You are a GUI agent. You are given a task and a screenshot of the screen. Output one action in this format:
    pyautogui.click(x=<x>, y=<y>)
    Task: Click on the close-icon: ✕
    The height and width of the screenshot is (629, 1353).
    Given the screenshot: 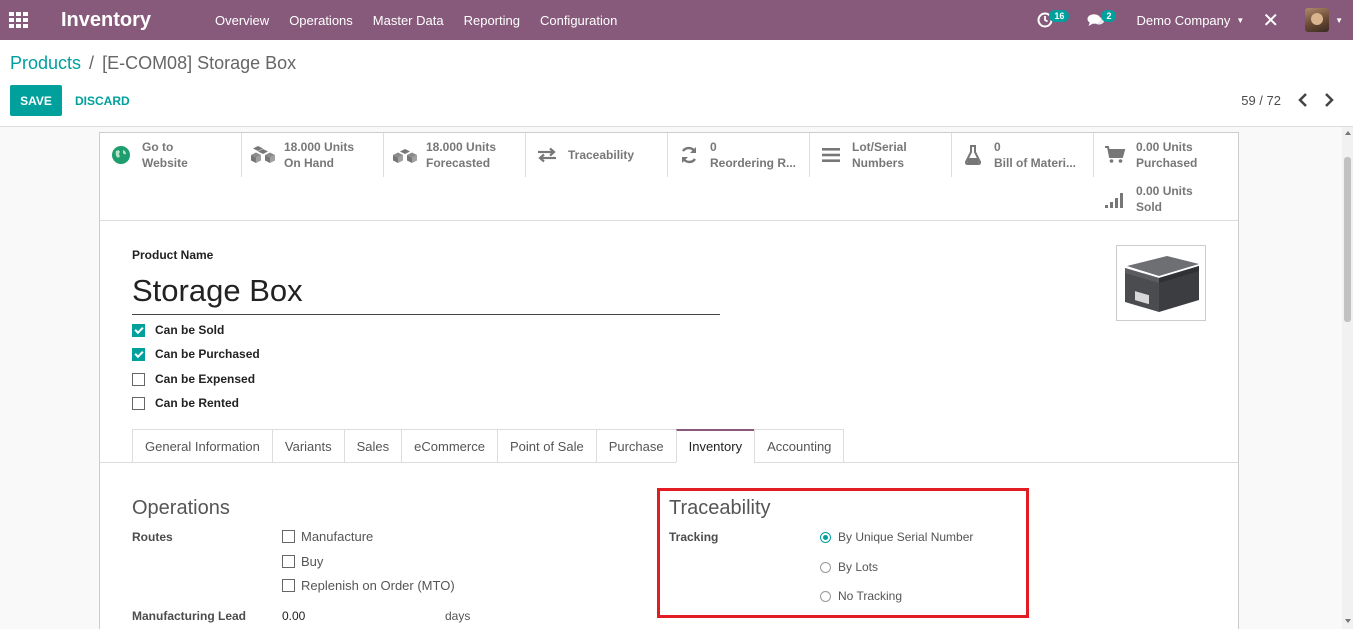 What is the action you would take?
    pyautogui.click(x=1270, y=20)
    